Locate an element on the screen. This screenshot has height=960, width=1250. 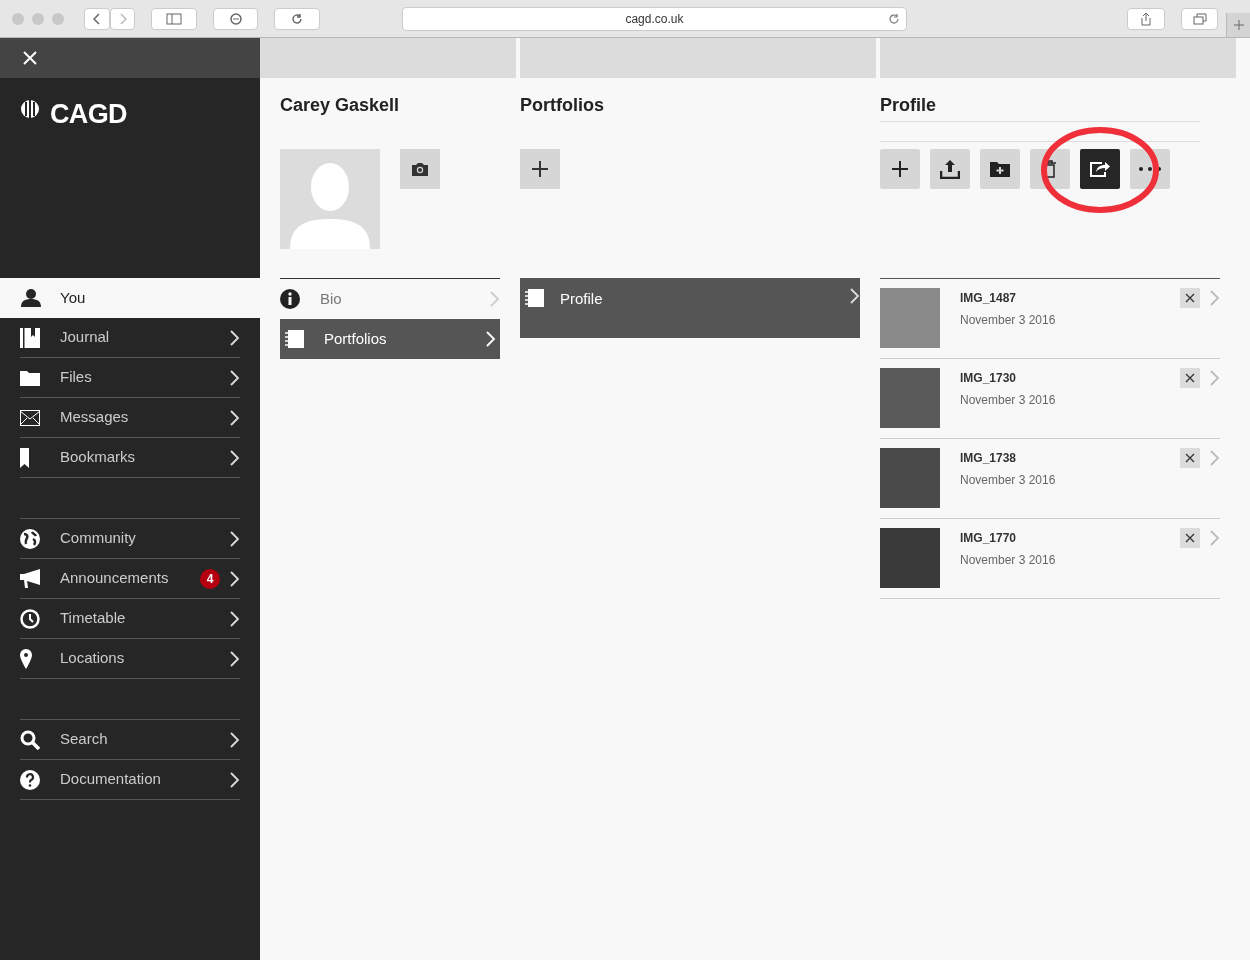
column-title: Portfolios is located at coordinates (562, 105).